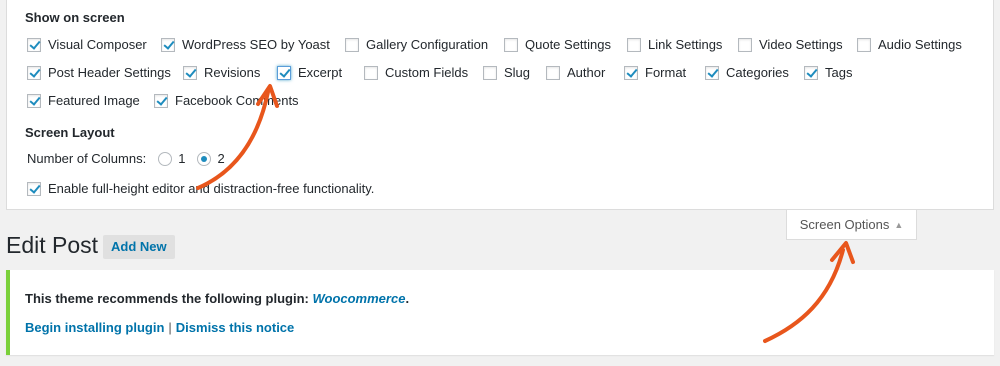 The image size is (1000, 366). What do you see at coordinates (70, 132) in the screenshot?
I see `screen-layout-heading: Screen Layout` at bounding box center [70, 132].